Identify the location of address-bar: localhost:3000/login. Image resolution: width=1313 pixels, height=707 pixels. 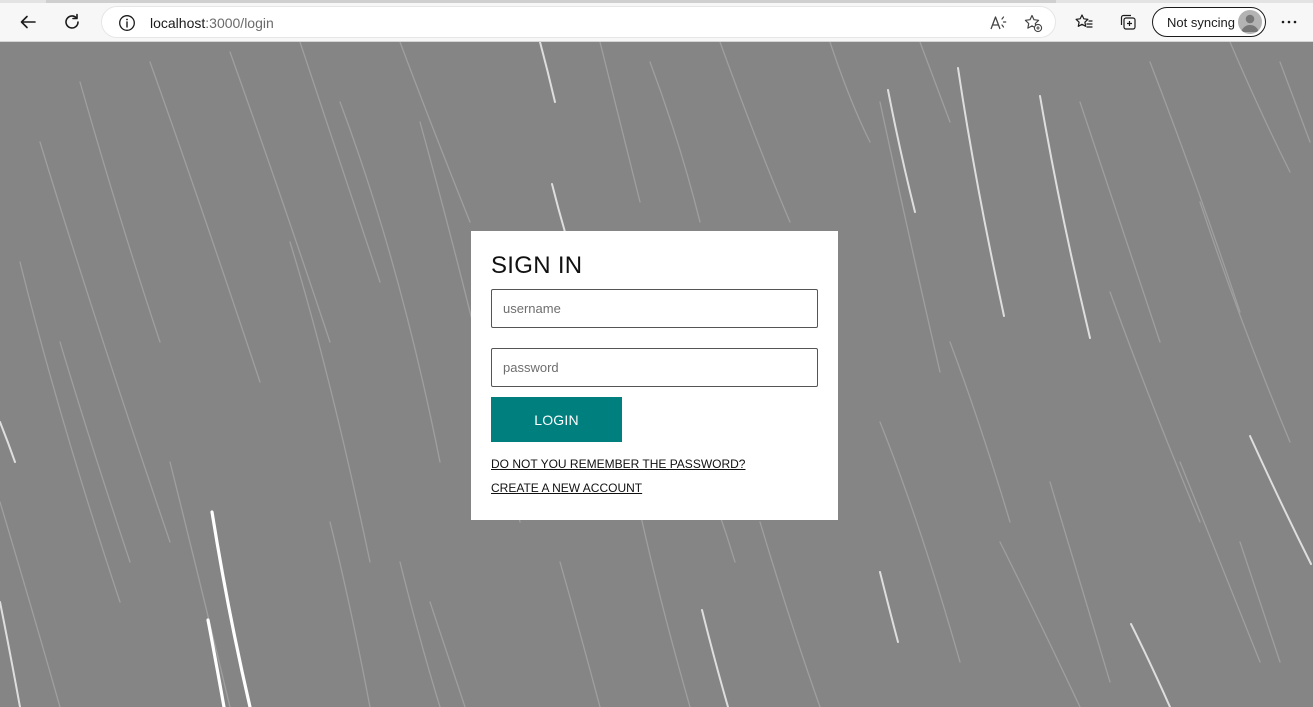
(578, 22).